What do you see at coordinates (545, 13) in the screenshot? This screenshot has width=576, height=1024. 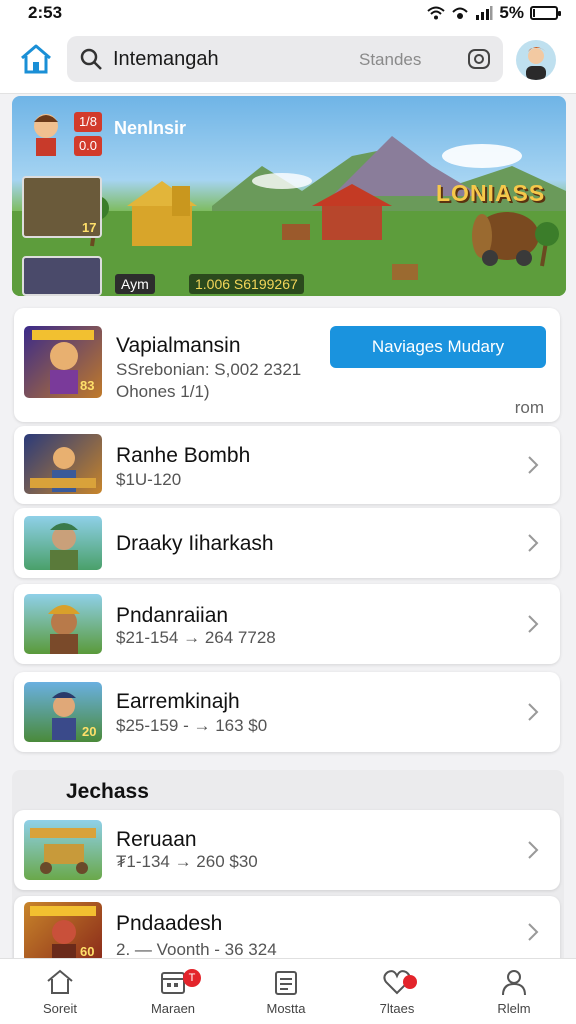 I see `battery-icon` at bounding box center [545, 13].